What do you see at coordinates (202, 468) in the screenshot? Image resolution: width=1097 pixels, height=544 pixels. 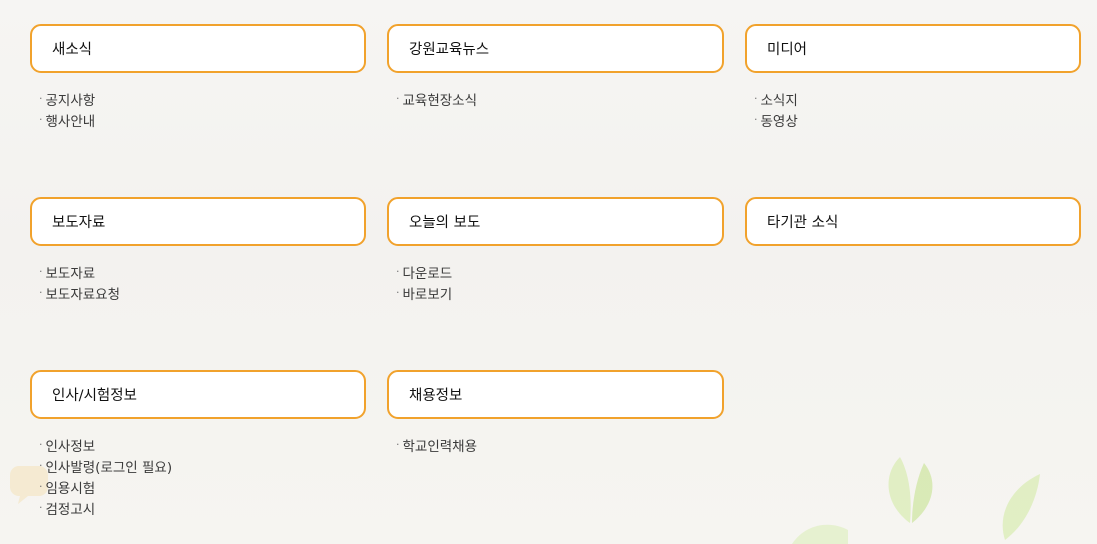 I see `link-personnel-appointment: · 인사발령(로그인 필요)` at bounding box center [202, 468].